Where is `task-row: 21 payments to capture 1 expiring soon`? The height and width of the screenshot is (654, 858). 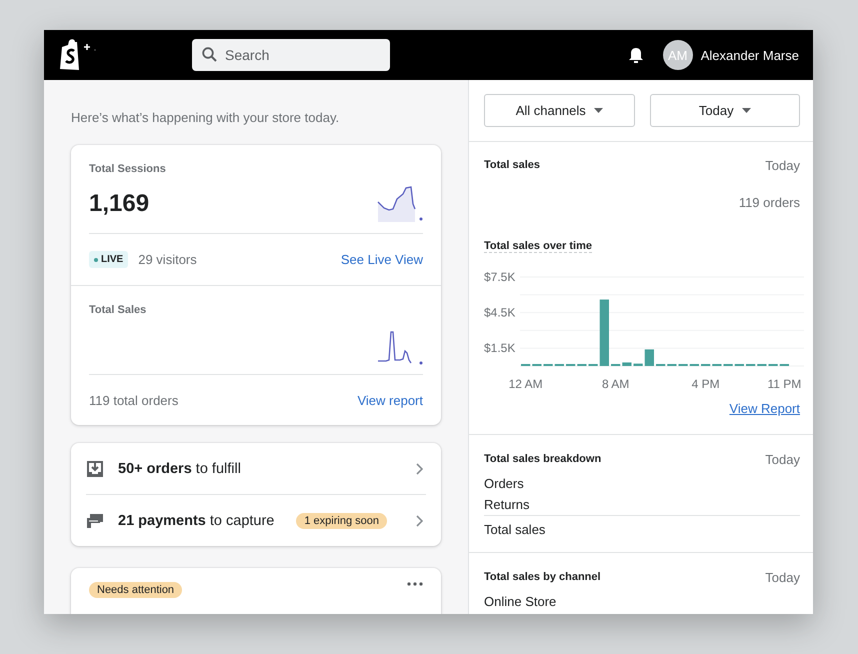
task-row: 21 payments to capture 1 expiring soon is located at coordinates (256, 520).